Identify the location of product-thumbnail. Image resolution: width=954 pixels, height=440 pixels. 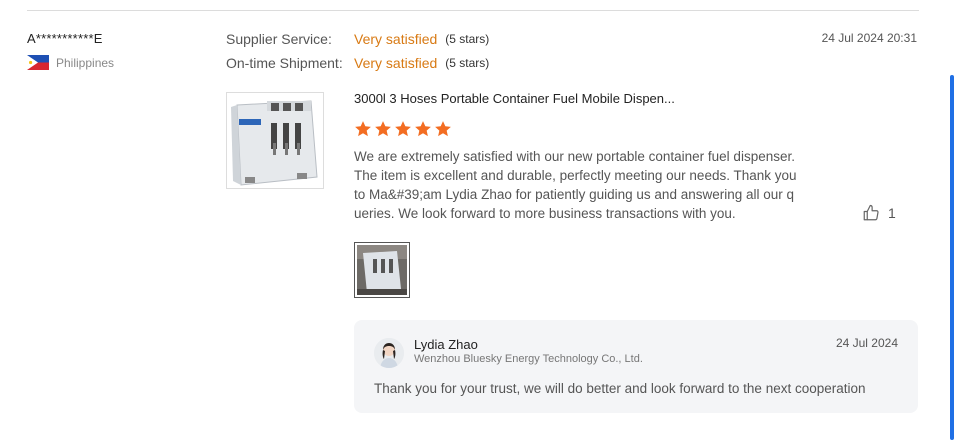
(275, 140).